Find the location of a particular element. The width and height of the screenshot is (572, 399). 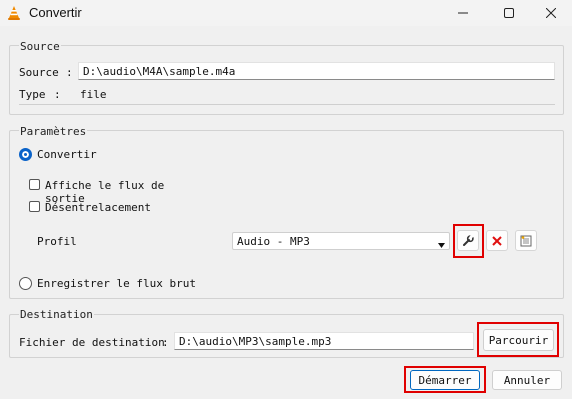

type-value: file is located at coordinates (93, 94).